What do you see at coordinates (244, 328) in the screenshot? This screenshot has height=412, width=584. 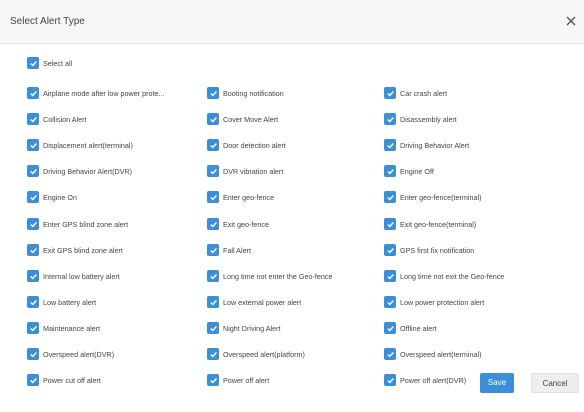 I see `alert-checkbox: Night Driving Alert` at bounding box center [244, 328].